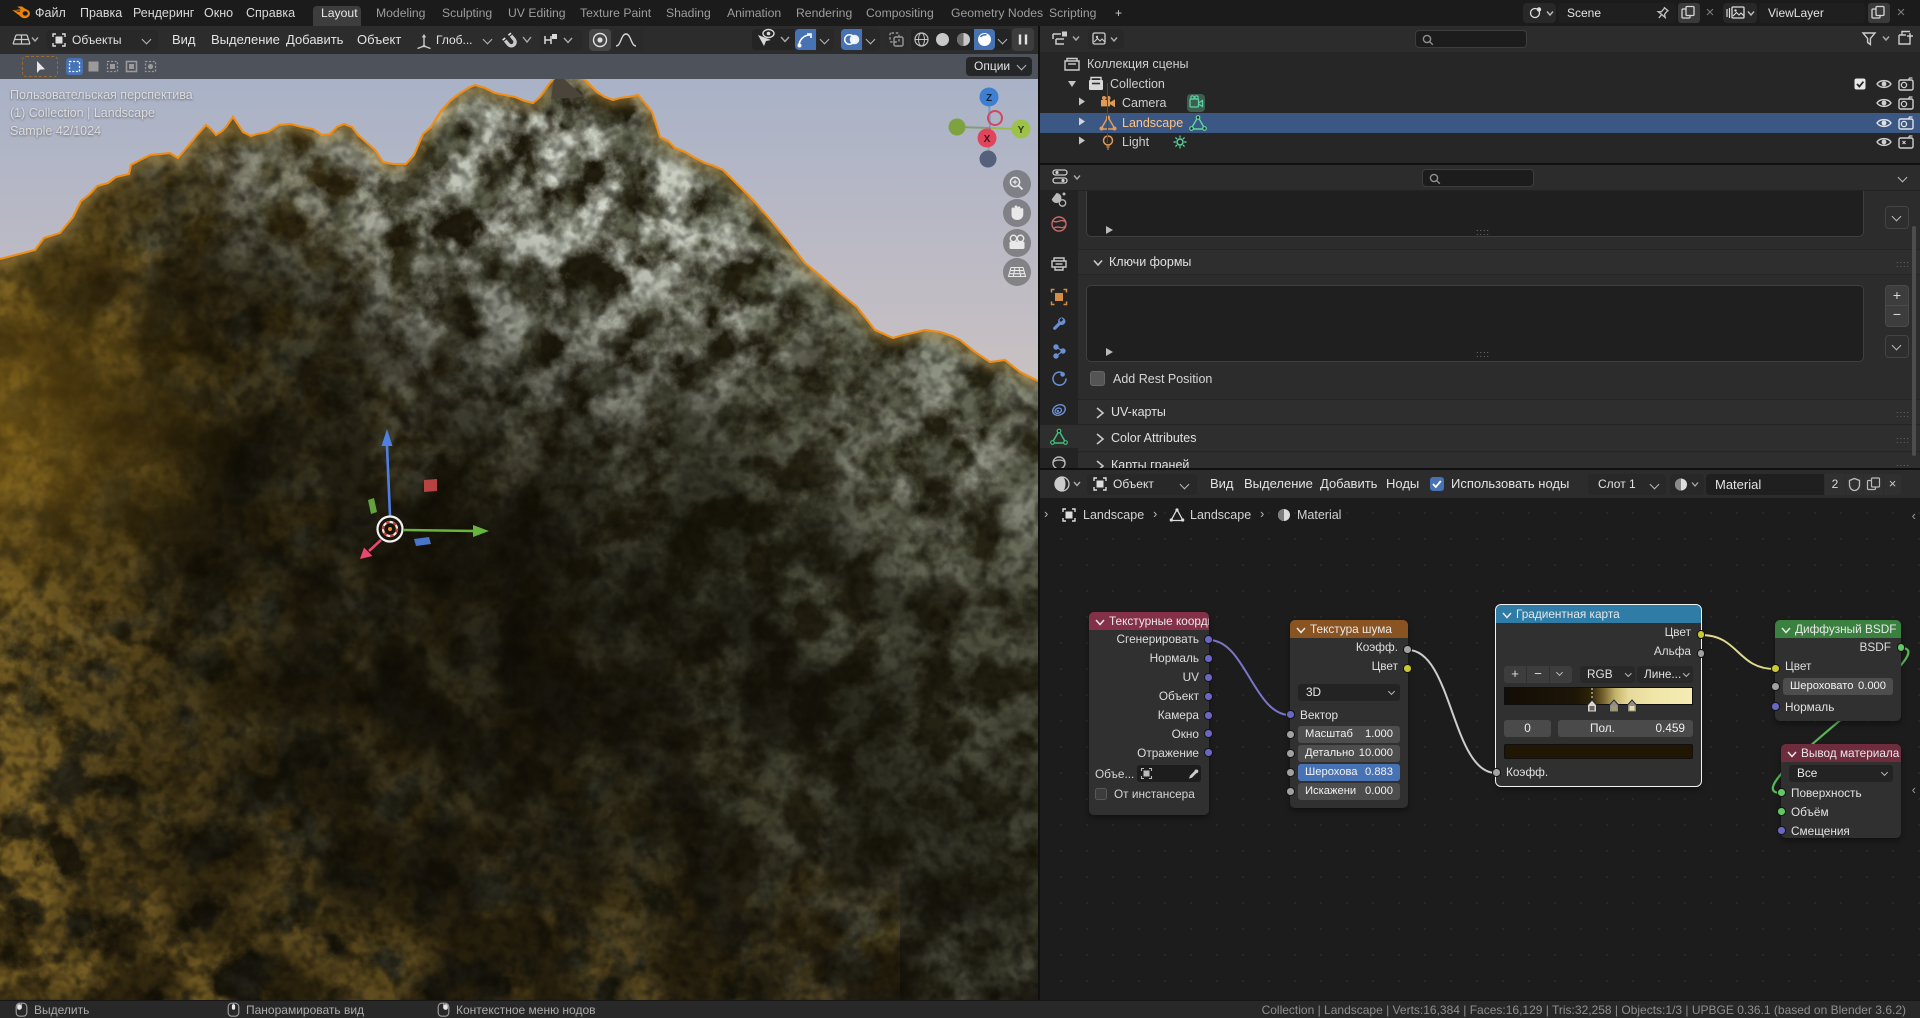 This screenshot has height=1018, width=1920. I want to click on svg-text: X, so click(987, 139).